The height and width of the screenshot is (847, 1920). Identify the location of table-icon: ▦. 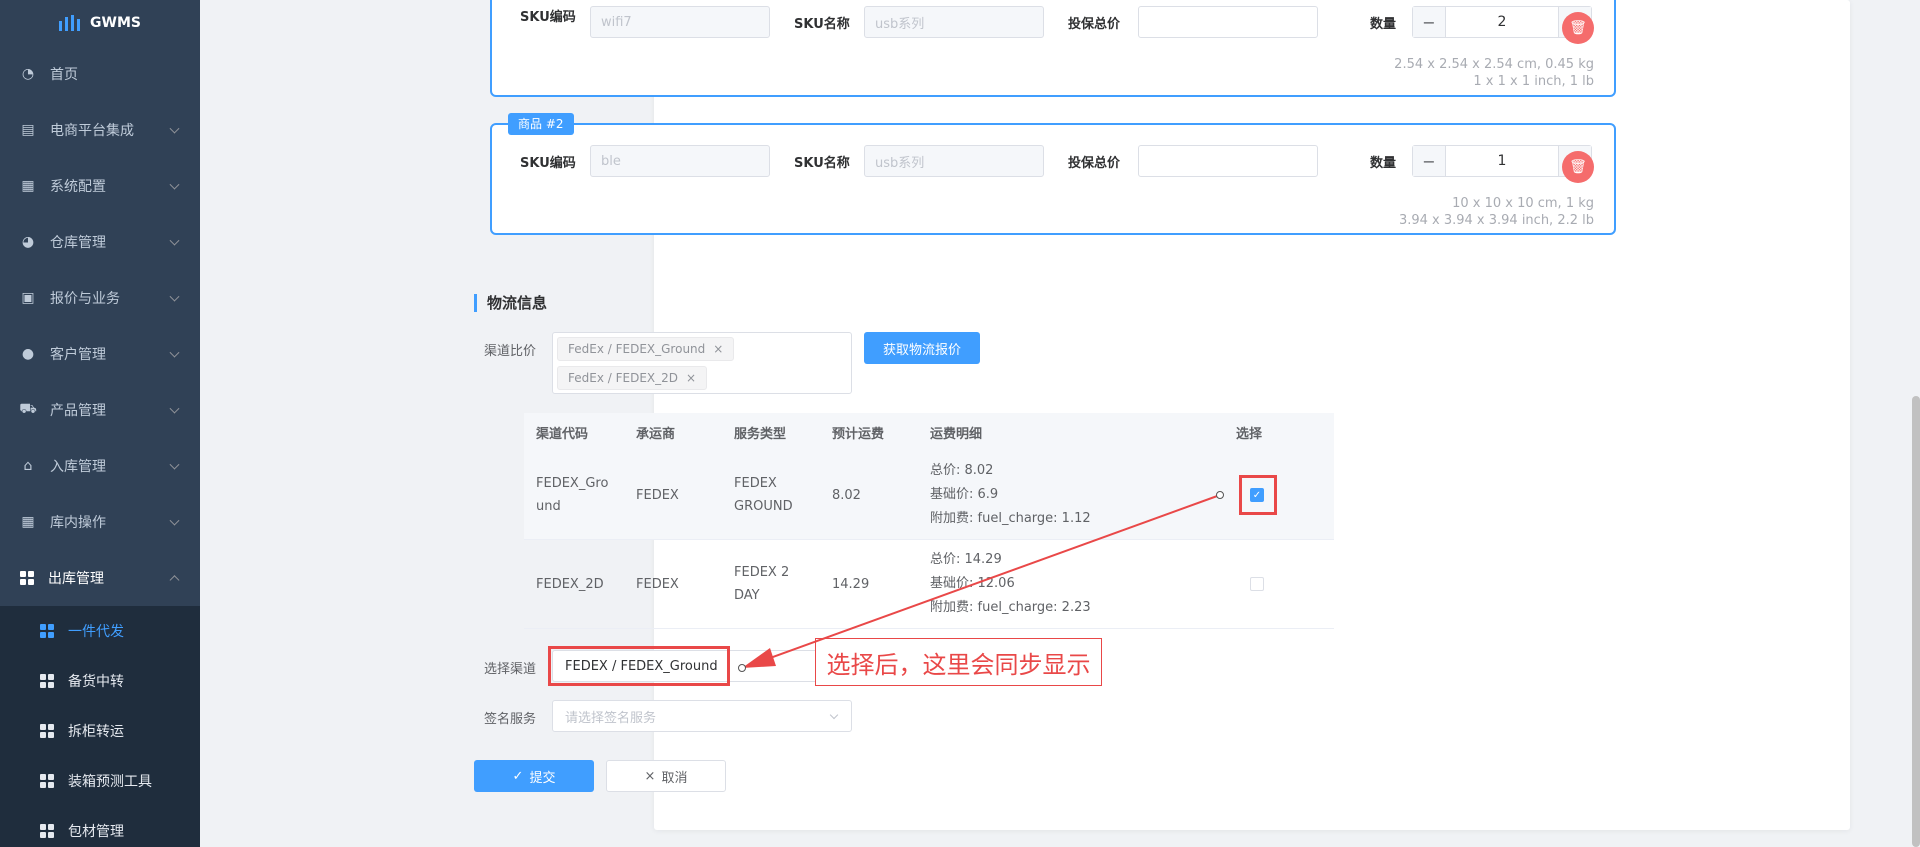
(28, 522).